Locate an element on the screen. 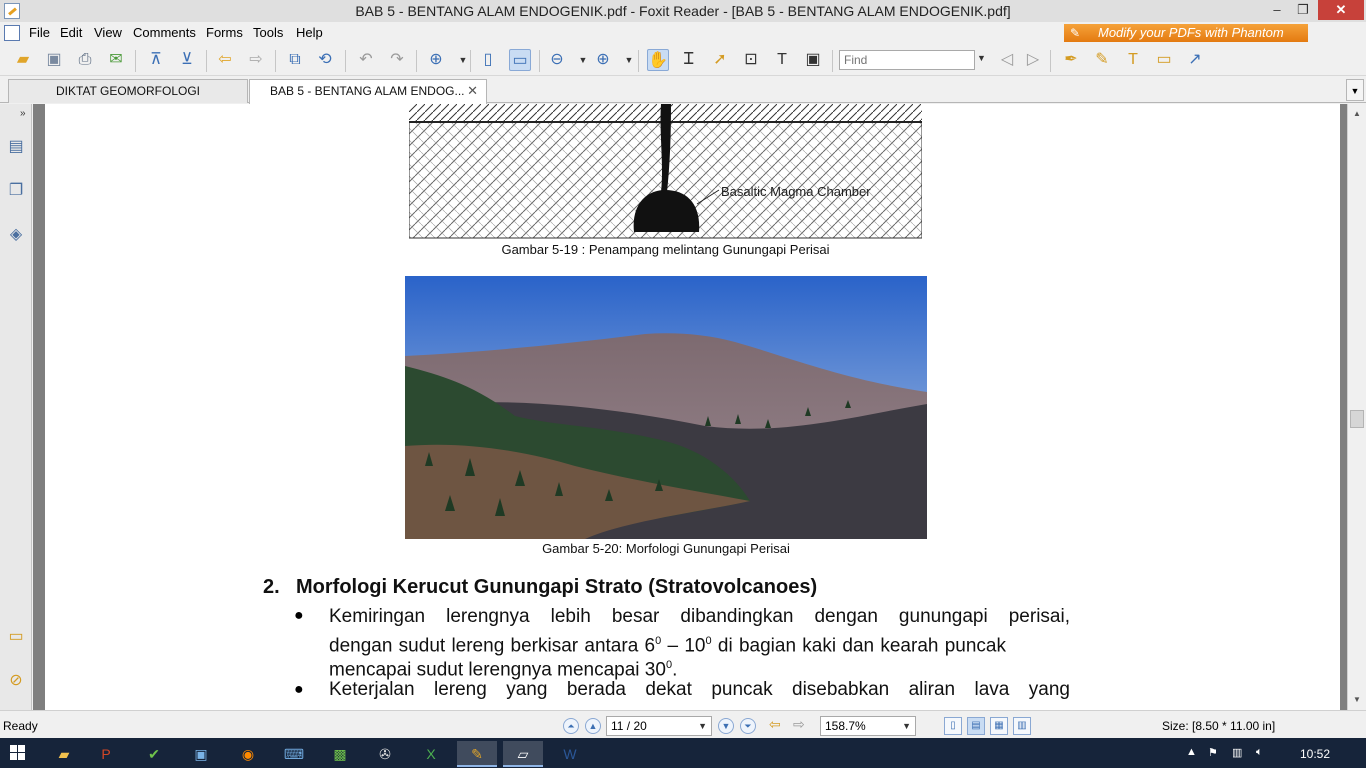 This screenshot has width=1366, height=768. settings-app-icon: ✇ is located at coordinates (385, 754).